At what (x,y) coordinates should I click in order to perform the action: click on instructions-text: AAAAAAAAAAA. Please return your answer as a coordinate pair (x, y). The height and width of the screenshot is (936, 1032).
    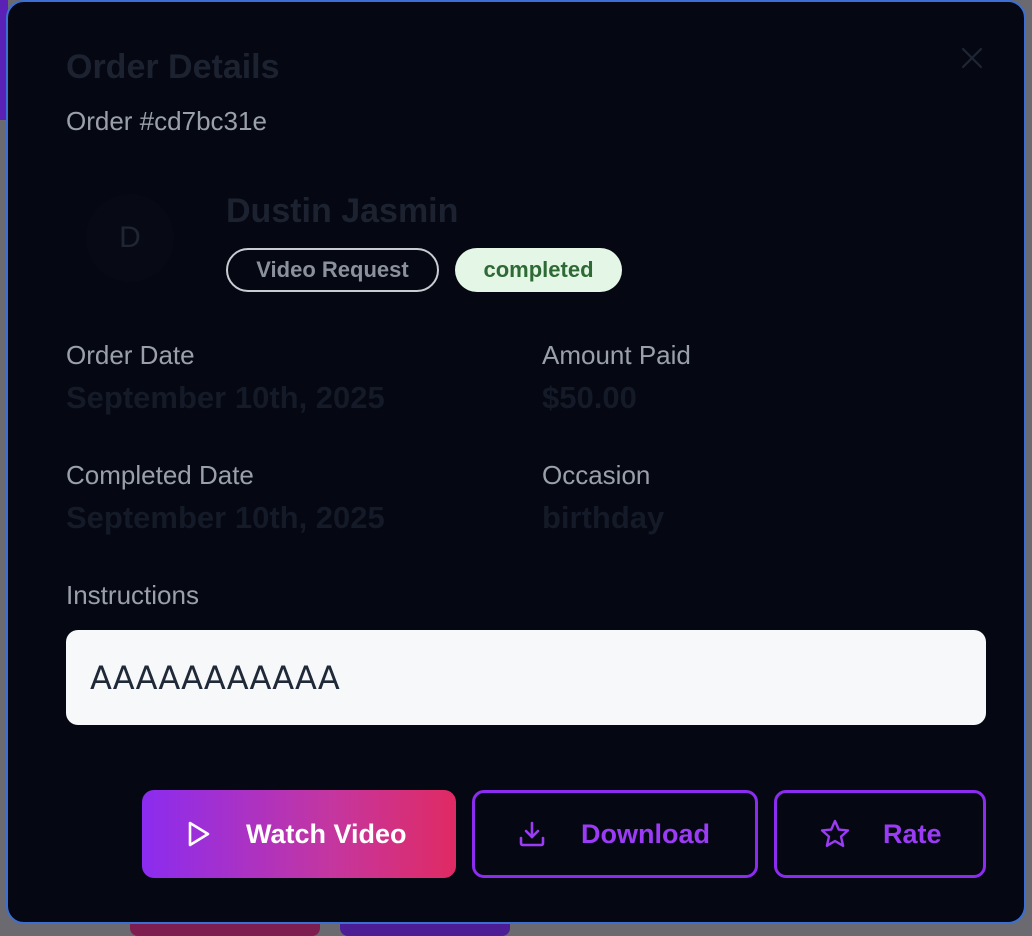
    Looking at the image, I should click on (526, 677).